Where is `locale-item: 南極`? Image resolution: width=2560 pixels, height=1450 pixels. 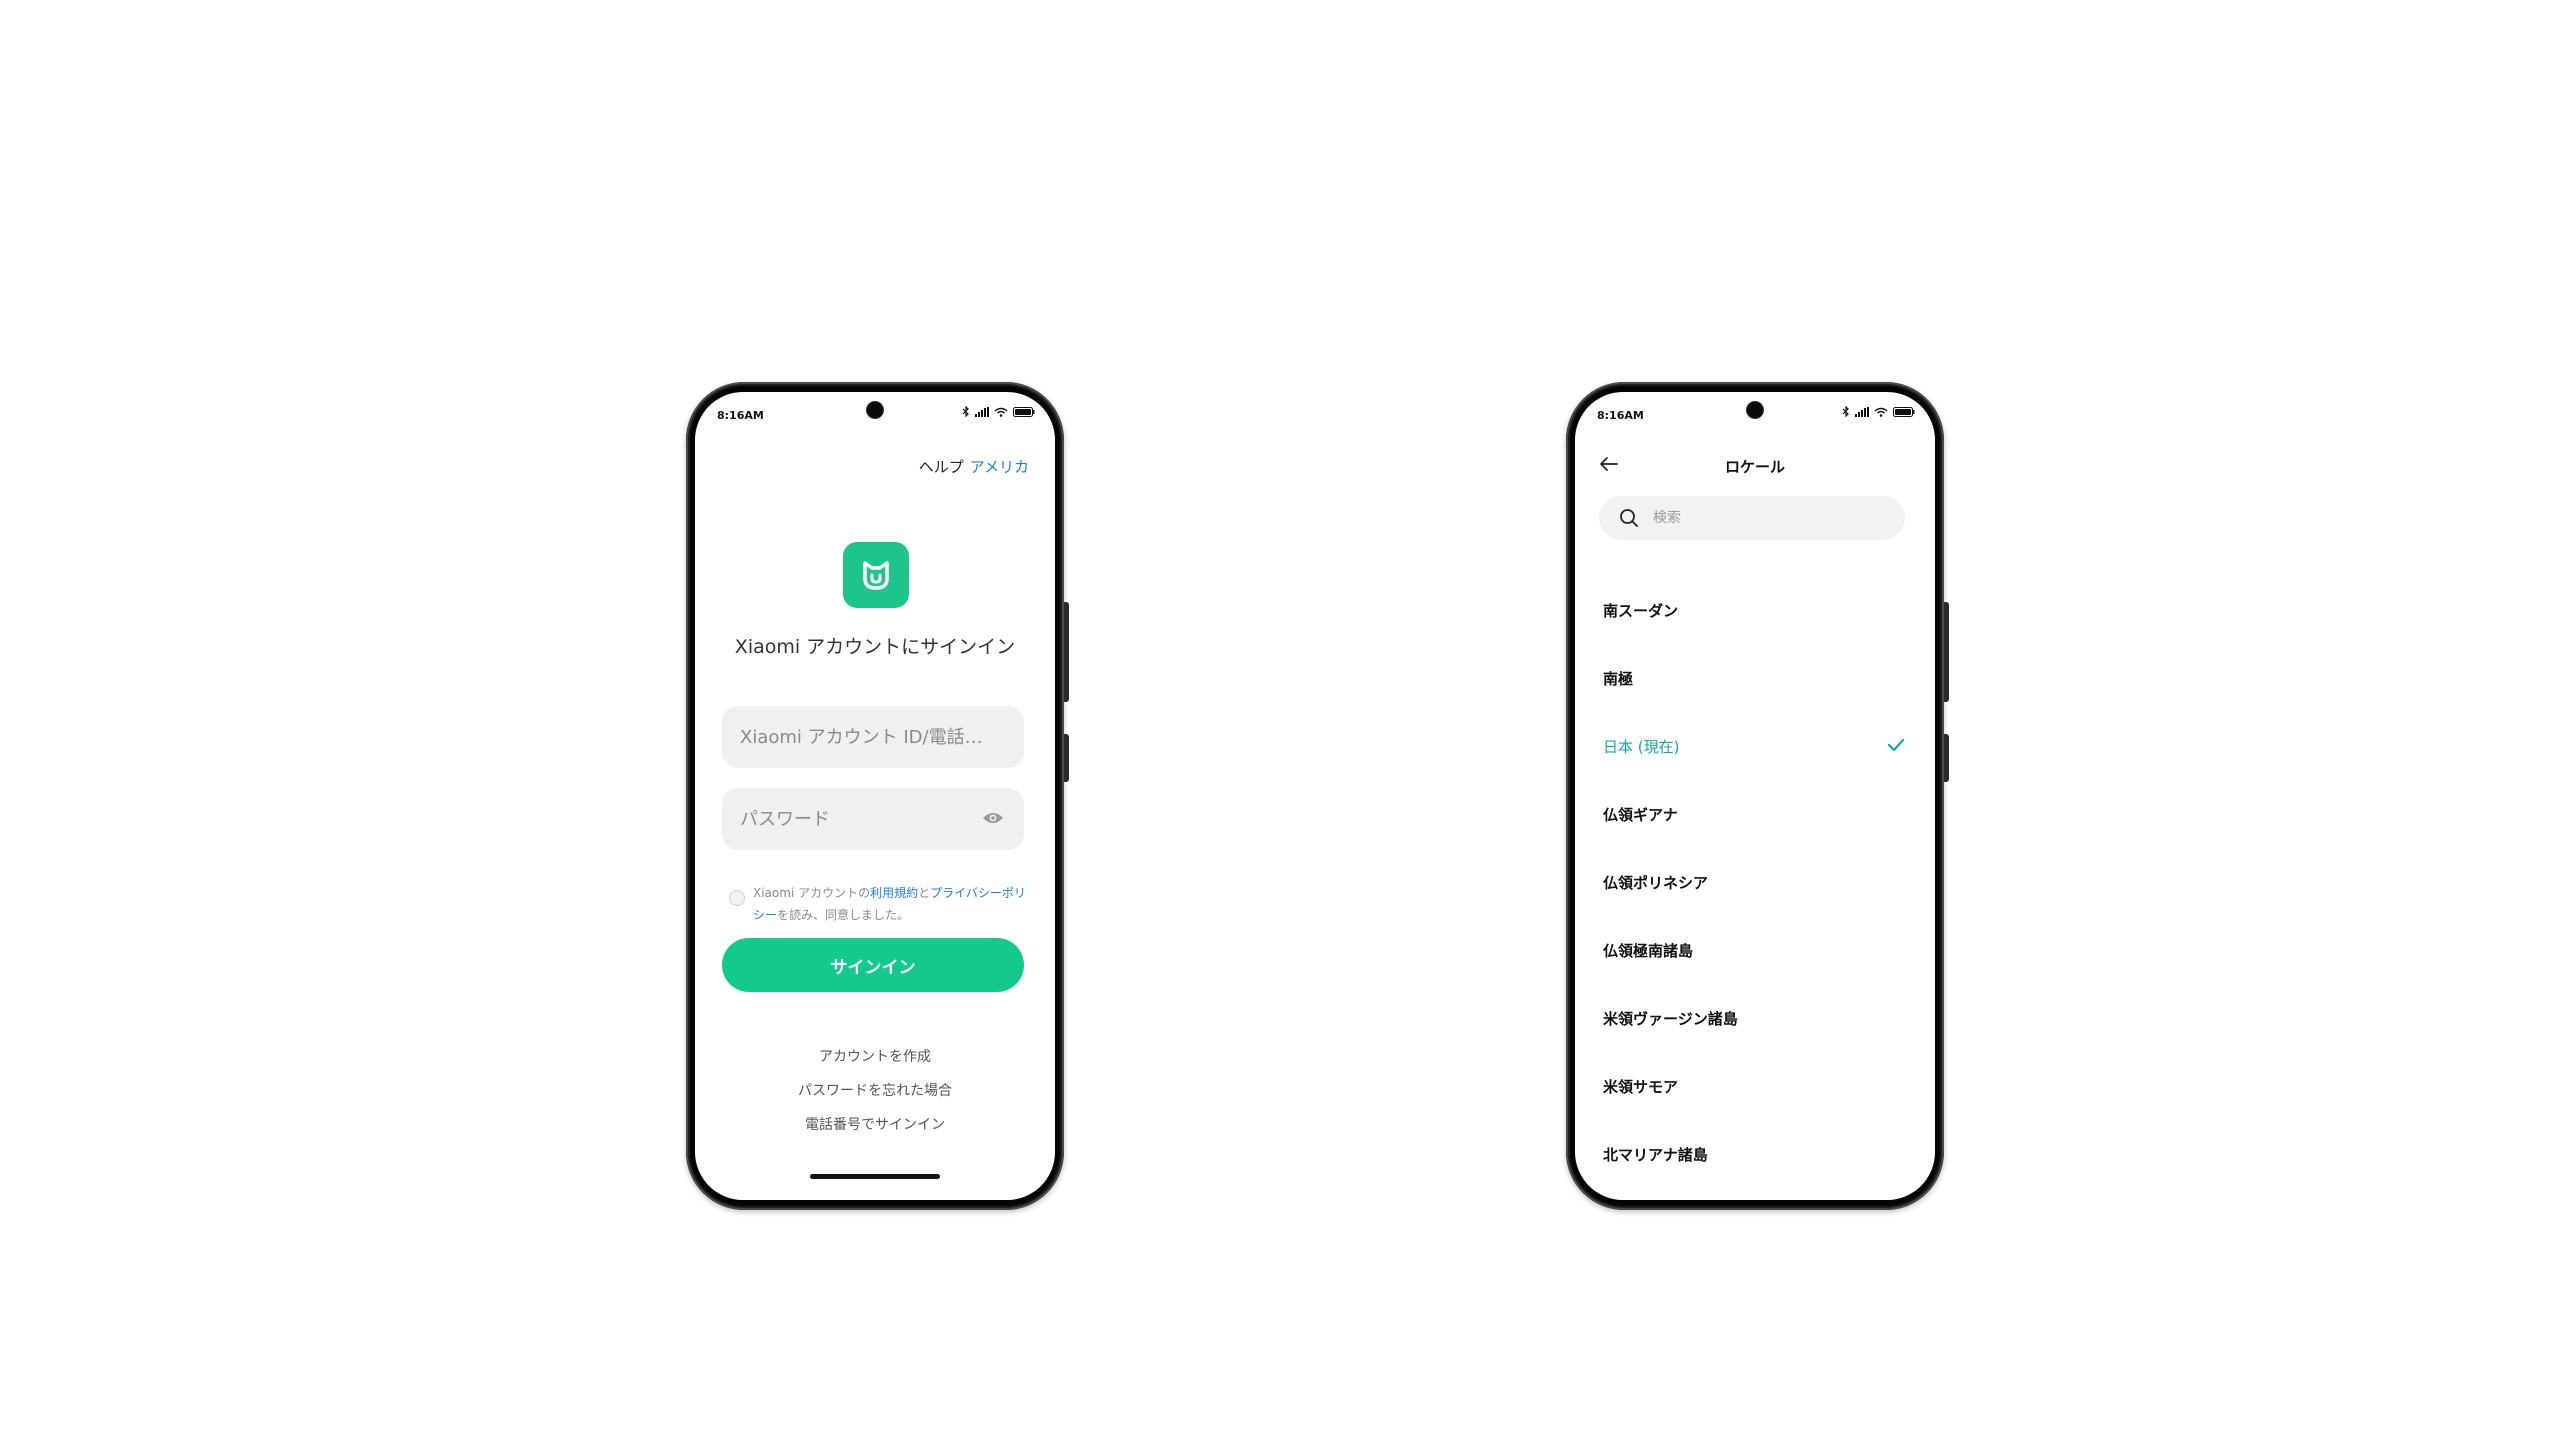 locale-item: 南極 is located at coordinates (1755, 678).